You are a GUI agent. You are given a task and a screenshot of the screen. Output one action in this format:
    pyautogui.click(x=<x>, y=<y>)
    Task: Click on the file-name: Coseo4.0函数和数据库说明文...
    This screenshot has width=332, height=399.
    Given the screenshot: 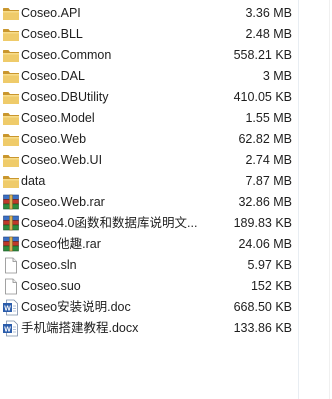 What is the action you would take?
    pyautogui.click(x=109, y=223)
    